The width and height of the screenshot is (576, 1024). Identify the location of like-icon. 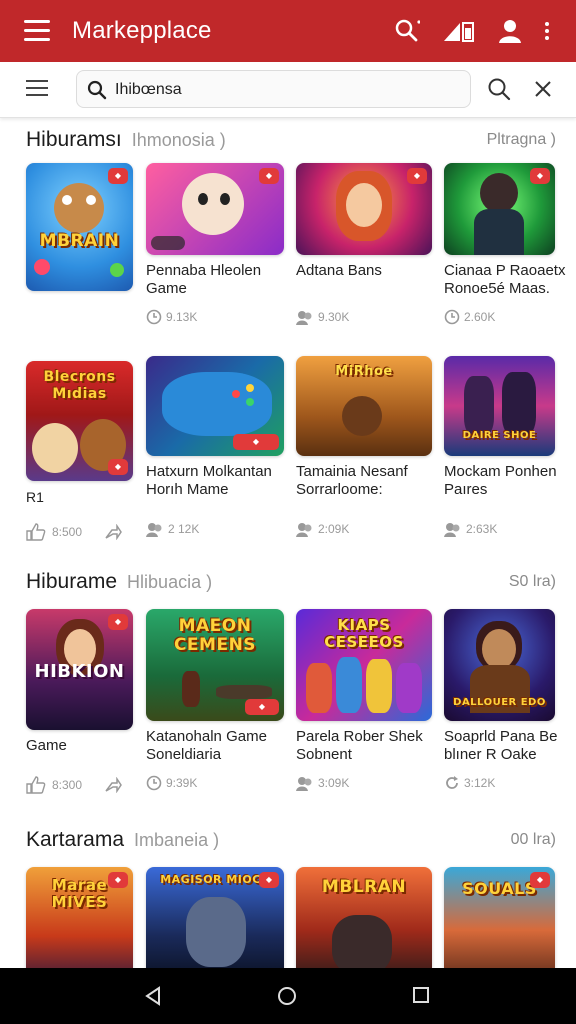
(36, 785).